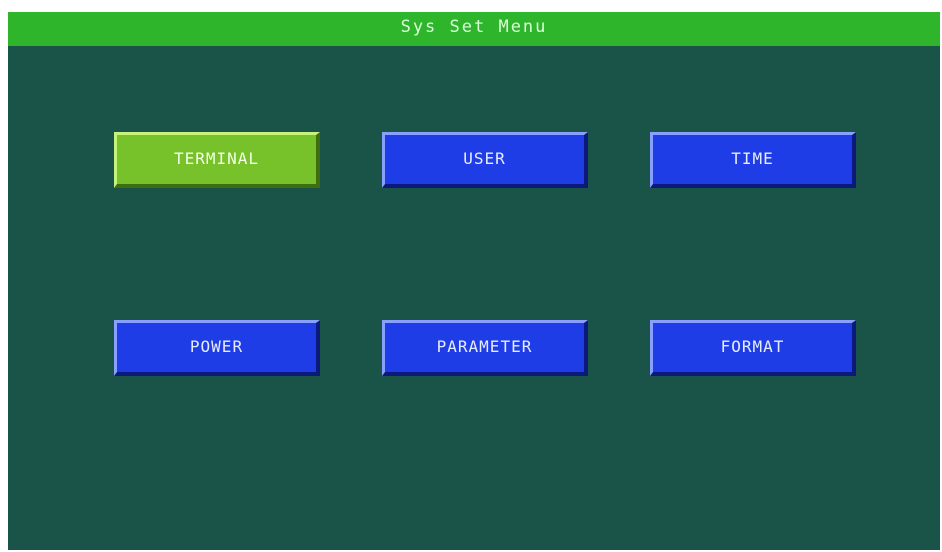 This screenshot has height=552, width=942. Describe the element at coordinates (217, 348) in the screenshot. I see `power-button: POWER` at that location.